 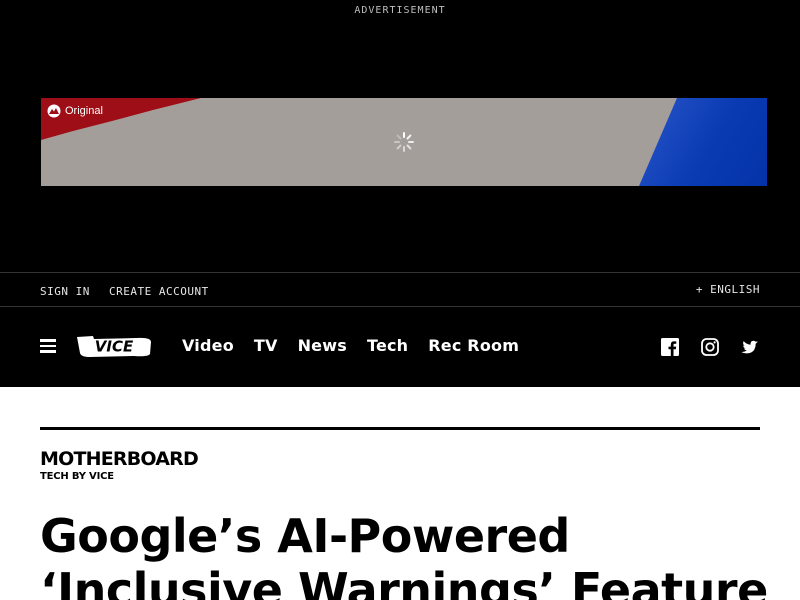 I want to click on ad-brand: Original, so click(x=75, y=111).